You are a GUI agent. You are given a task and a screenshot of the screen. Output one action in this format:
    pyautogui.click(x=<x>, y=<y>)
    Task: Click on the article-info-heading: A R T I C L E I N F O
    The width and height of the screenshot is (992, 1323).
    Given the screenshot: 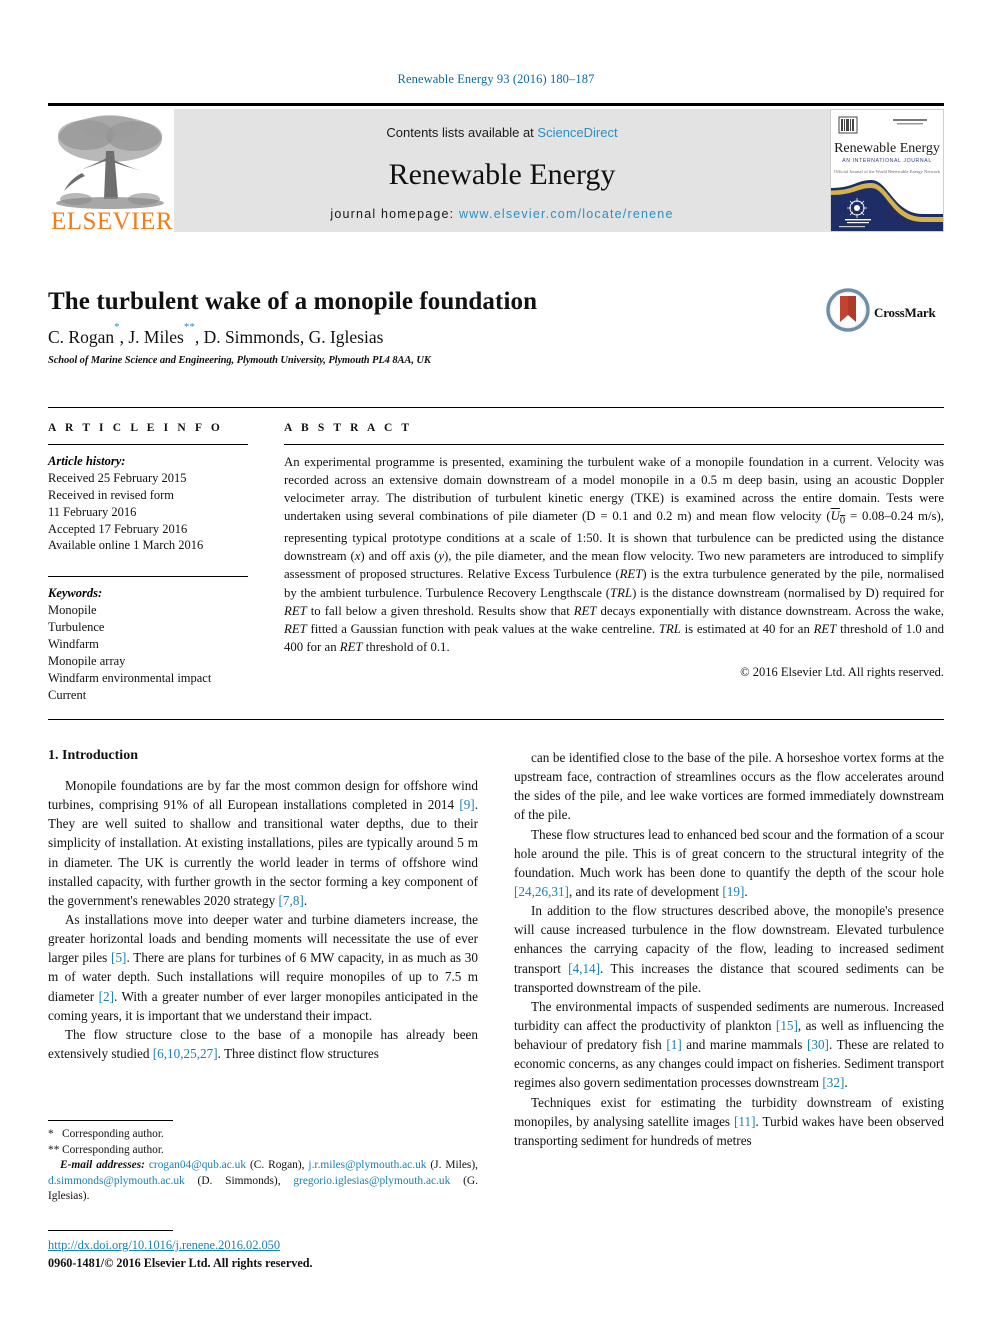 What is the action you would take?
    pyautogui.click(x=135, y=428)
    